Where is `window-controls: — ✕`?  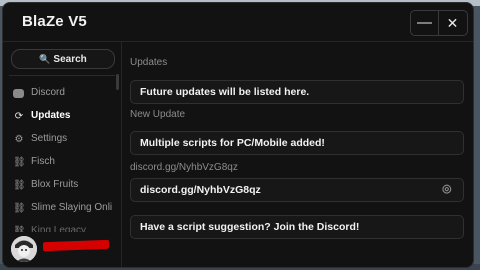 window-controls: — ✕ is located at coordinates (439, 23).